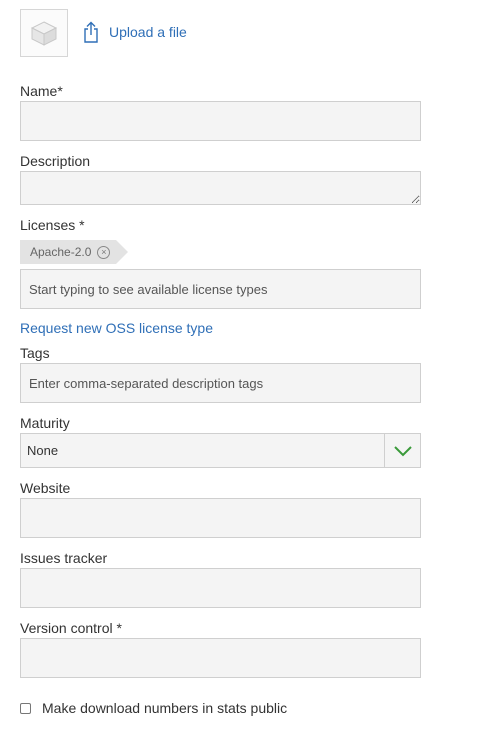  Describe the element at coordinates (220, 188) in the screenshot. I see `description-textarea` at that location.